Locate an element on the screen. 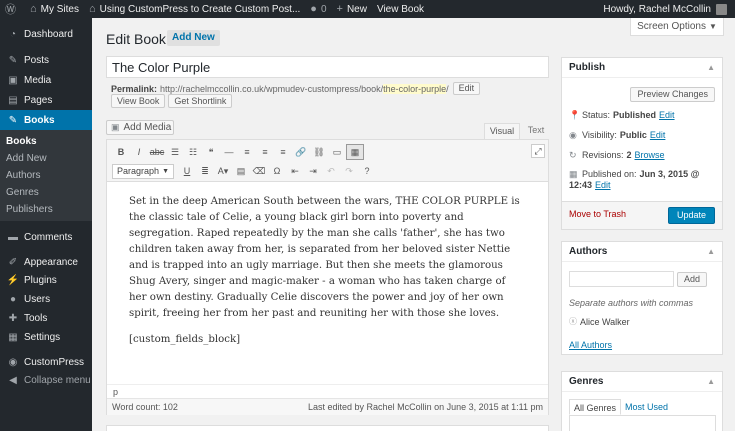 The width and height of the screenshot is (735, 431). get-shortlink-button: Get Shortlink is located at coordinates (200, 101).